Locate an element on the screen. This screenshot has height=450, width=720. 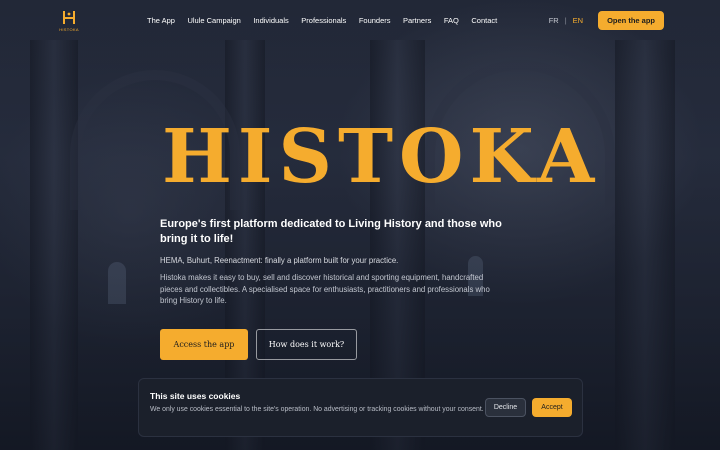
accept-cookies-button: Accept is located at coordinates (552, 407).